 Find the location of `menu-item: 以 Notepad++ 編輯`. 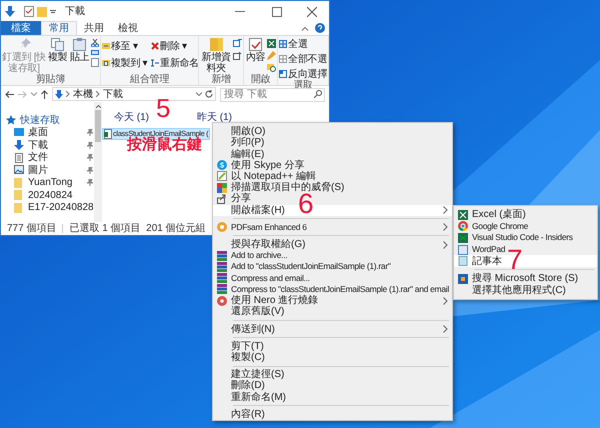

menu-item: 以 Notepad++ 編輯 is located at coordinates (332, 176).